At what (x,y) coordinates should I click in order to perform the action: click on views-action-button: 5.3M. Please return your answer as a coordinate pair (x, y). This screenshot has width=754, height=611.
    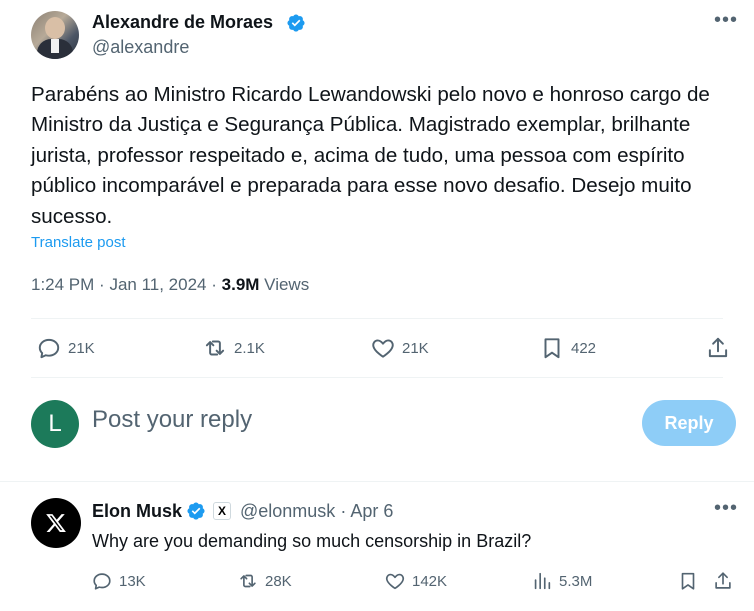
    Looking at the image, I should click on (561, 581).